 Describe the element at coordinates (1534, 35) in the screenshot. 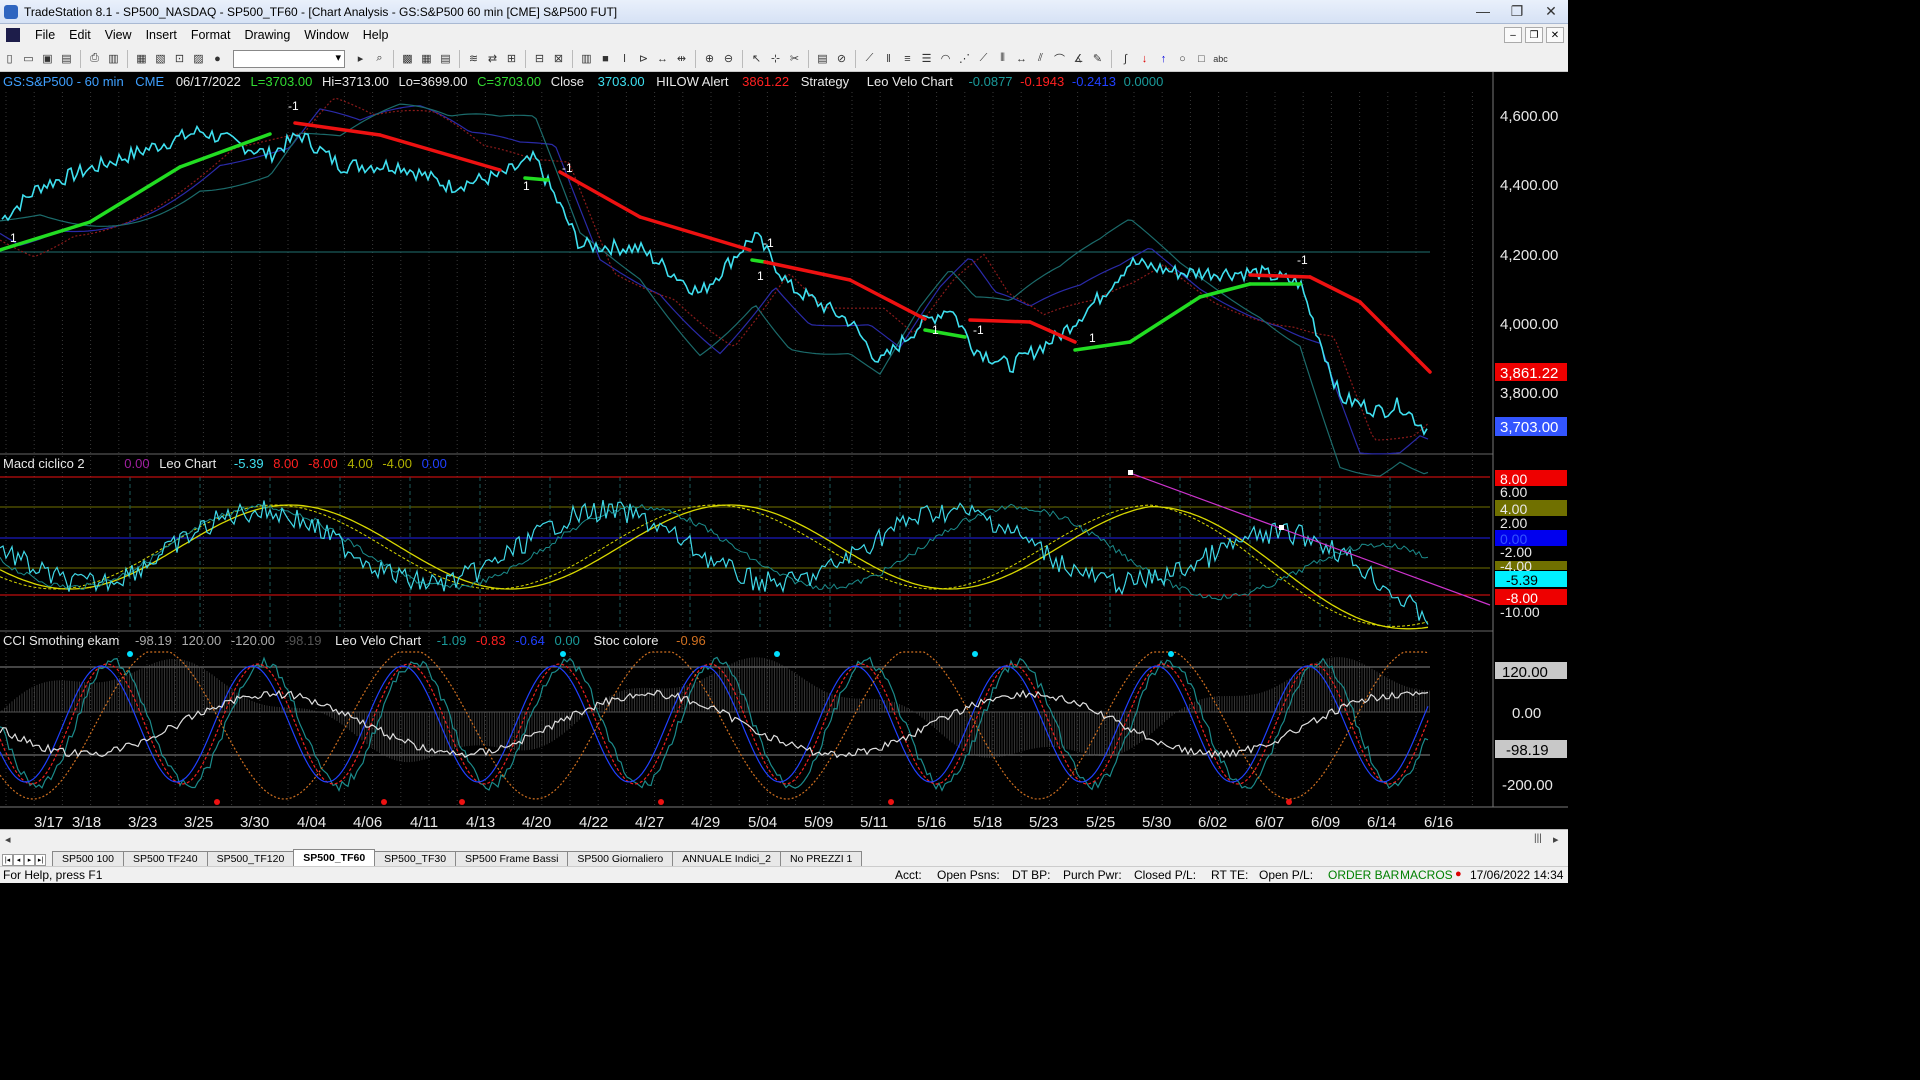

I see `mdi-restore-button: ❐` at that location.